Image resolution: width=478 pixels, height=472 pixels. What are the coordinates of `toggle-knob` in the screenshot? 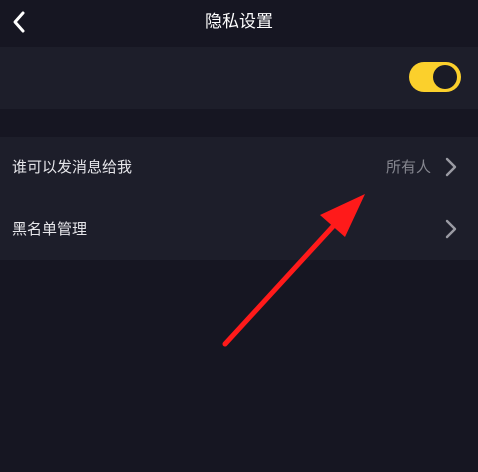 It's located at (445, 77).